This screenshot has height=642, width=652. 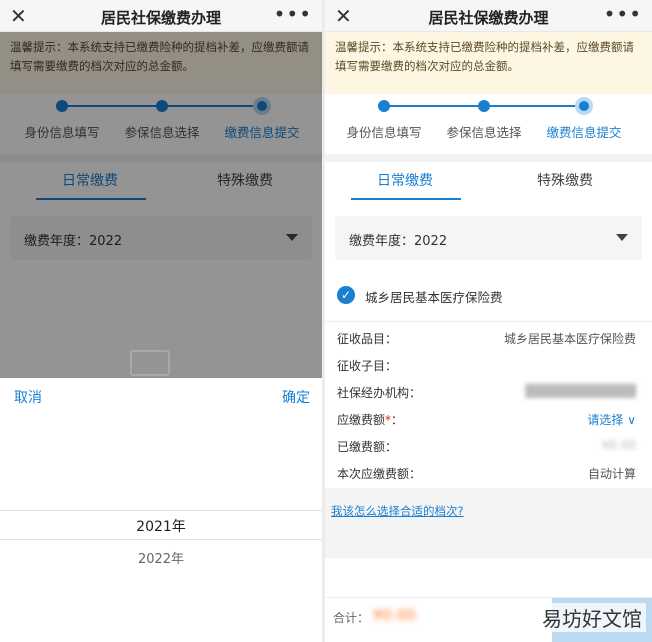 I want to click on picker-confirm-button: 确定, so click(x=296, y=397).